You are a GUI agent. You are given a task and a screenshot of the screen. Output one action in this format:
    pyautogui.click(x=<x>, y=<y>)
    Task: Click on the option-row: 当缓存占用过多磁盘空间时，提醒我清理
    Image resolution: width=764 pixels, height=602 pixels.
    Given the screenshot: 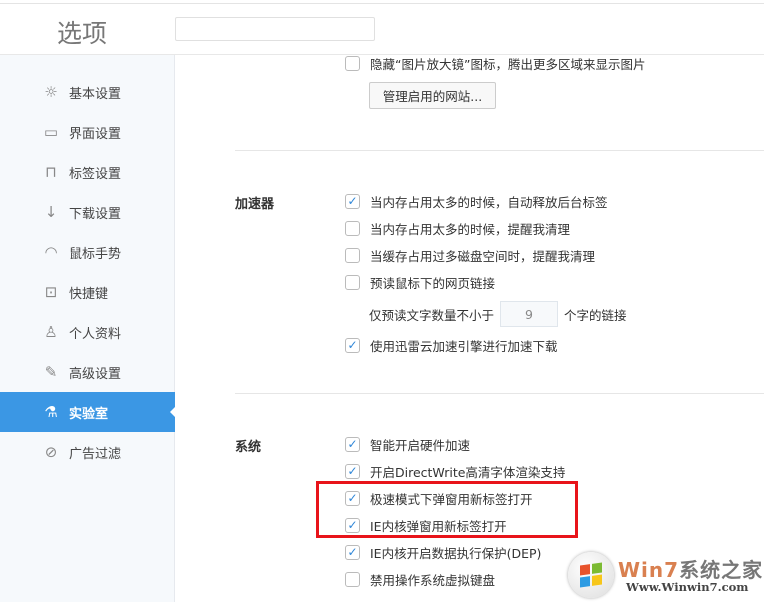 What is the action you would take?
    pyautogui.click(x=470, y=255)
    